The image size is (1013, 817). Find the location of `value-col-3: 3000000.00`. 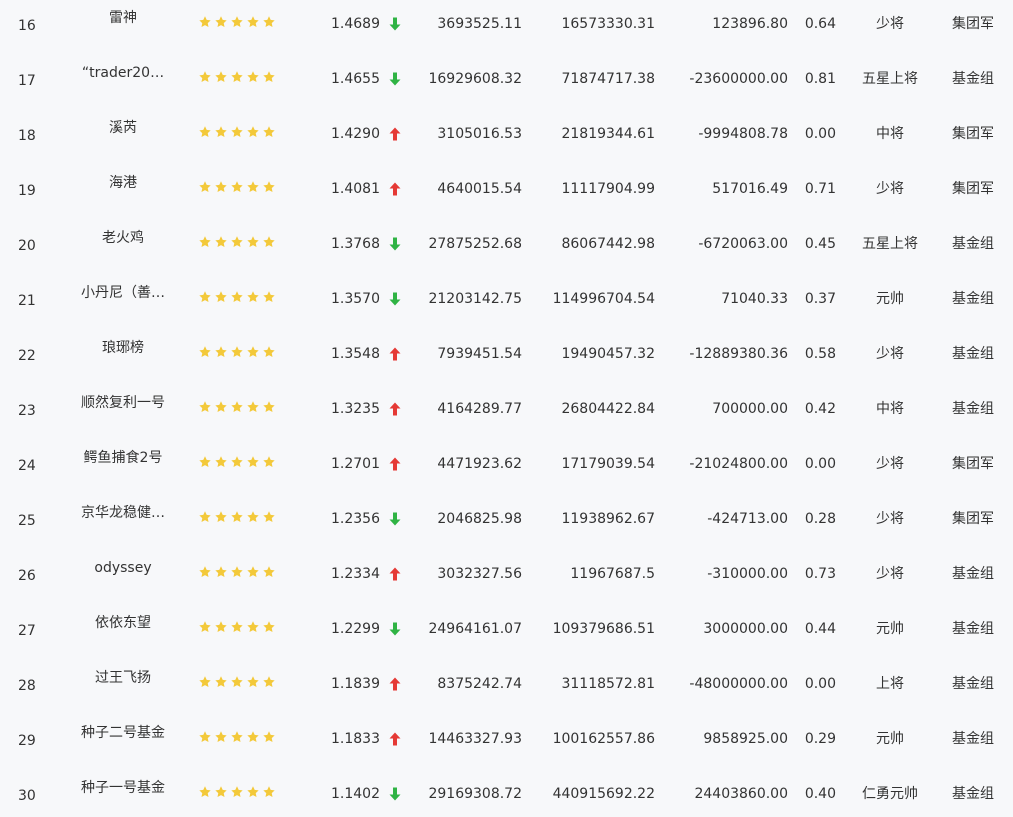

value-col-3: 3000000.00 is located at coordinates (745, 629).